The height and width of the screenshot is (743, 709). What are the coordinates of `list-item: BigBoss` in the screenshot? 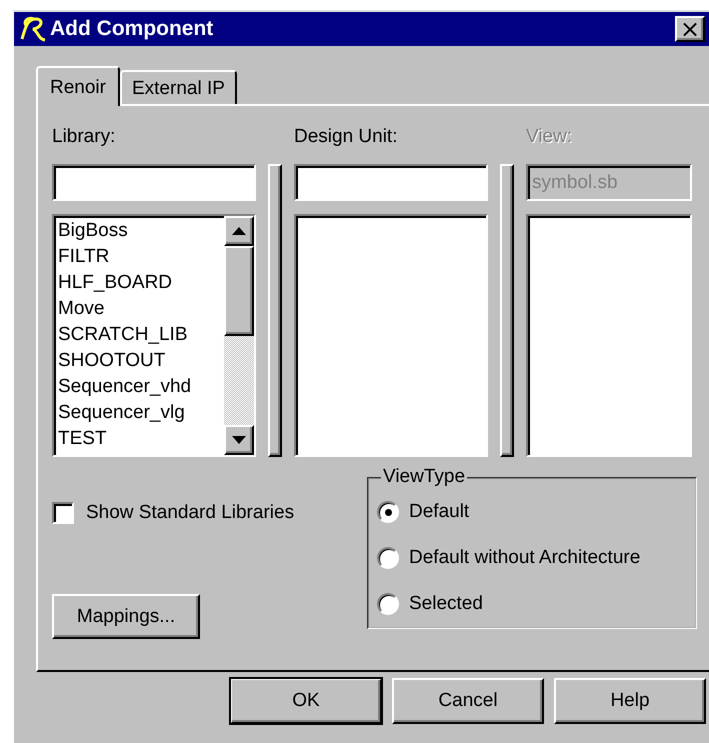 It's located at (139, 231).